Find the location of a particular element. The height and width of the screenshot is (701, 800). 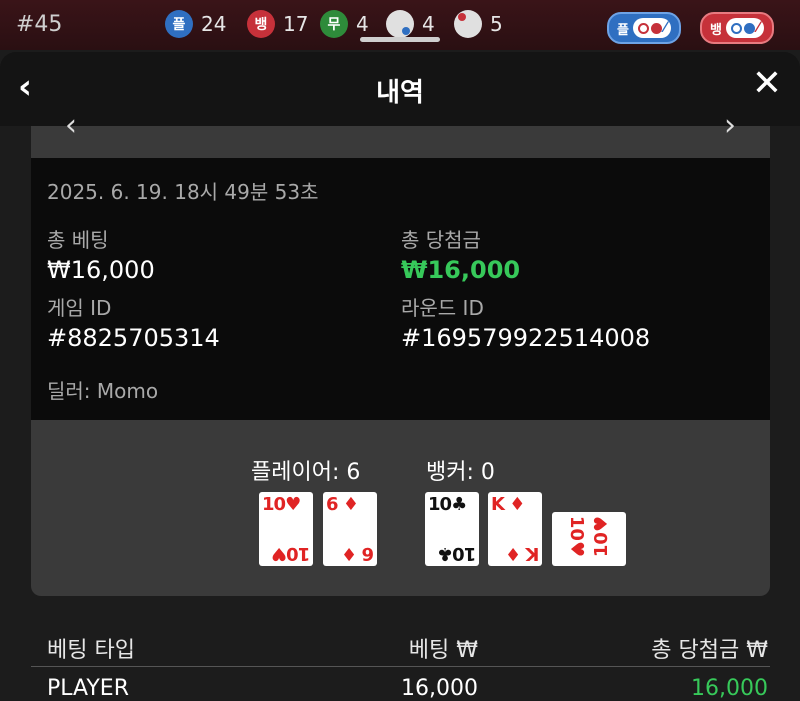

banker-pair-count: 5 is located at coordinates (496, 24).